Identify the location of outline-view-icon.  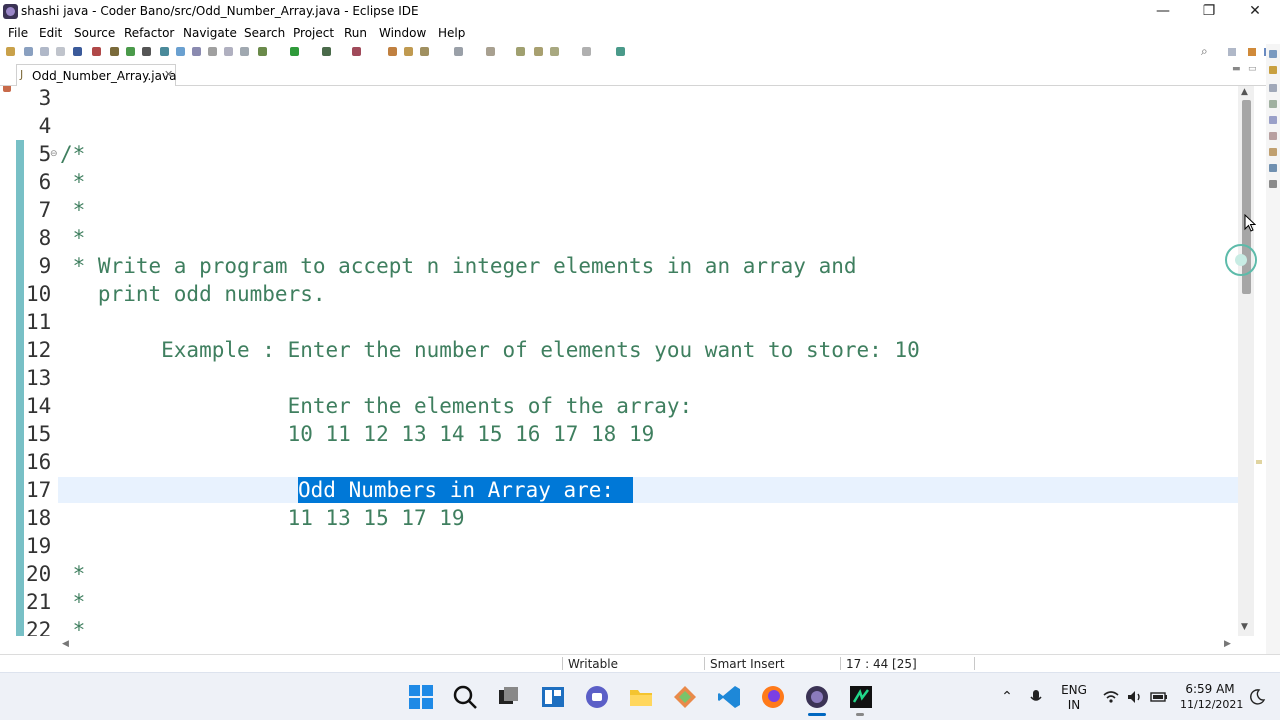
(1273, 88).